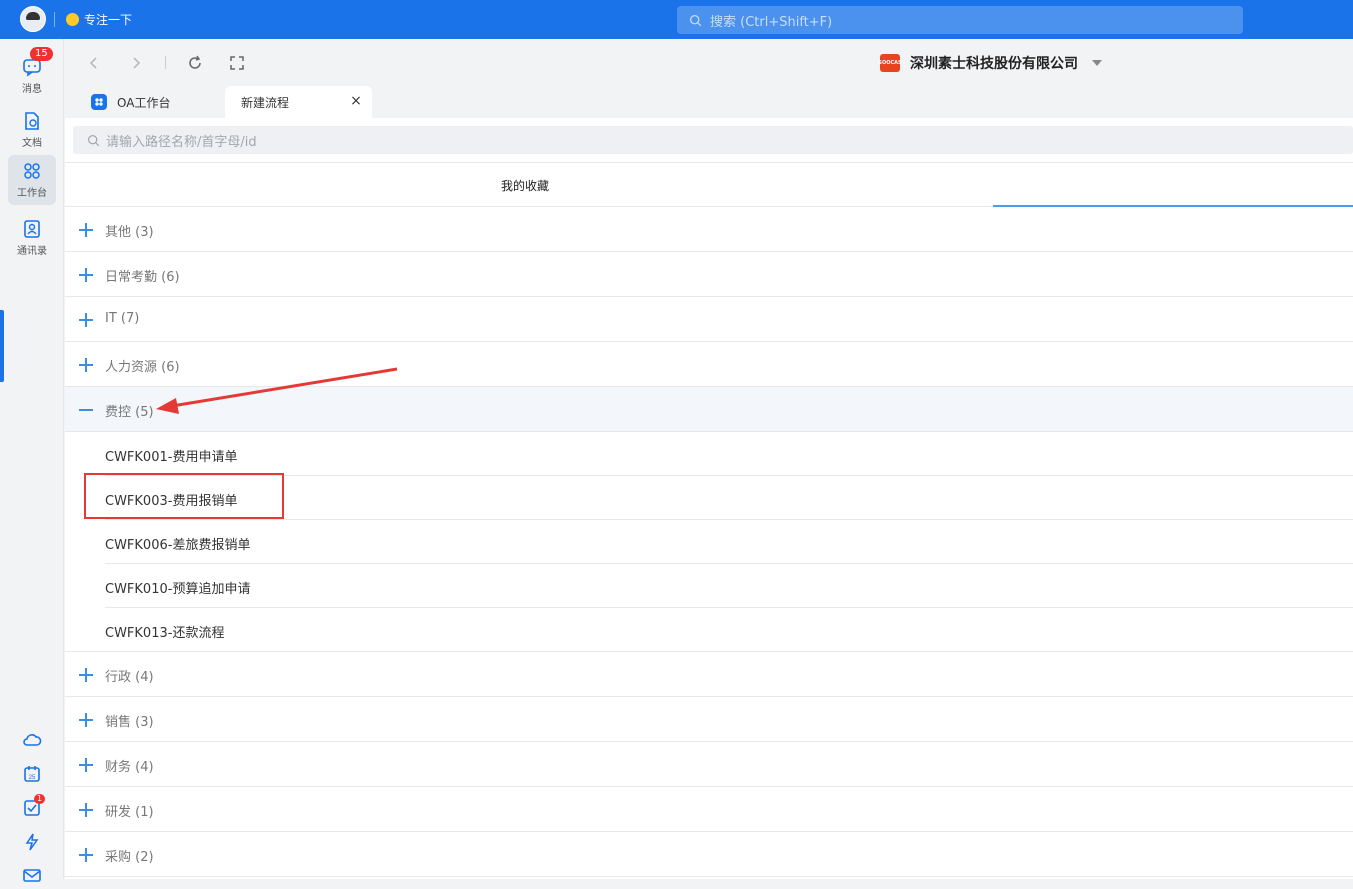 This screenshot has height=889, width=1353. What do you see at coordinates (108, 20) in the screenshot?
I see `focus-status-label: 专注一下` at bounding box center [108, 20].